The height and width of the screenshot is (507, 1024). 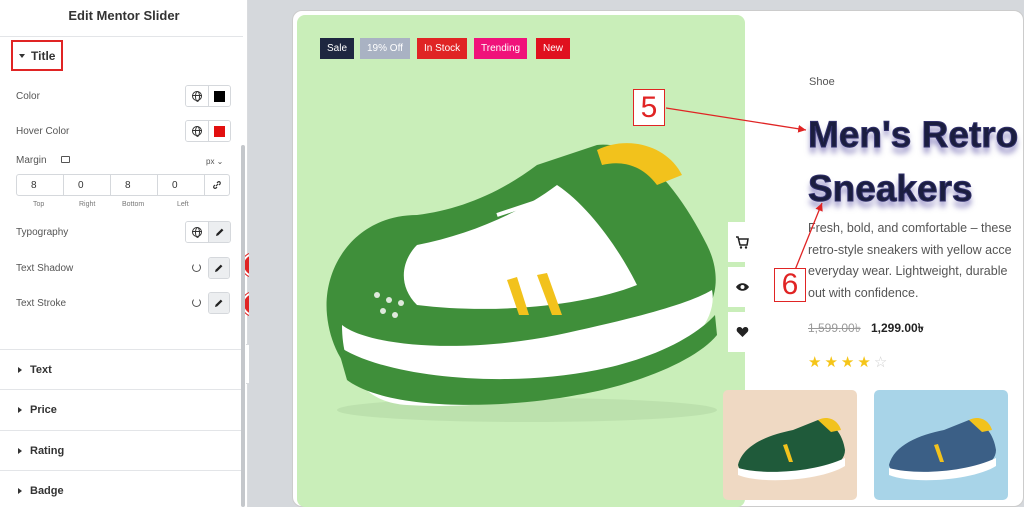 I want to click on annotation-box-5: 5, so click(x=649, y=107).